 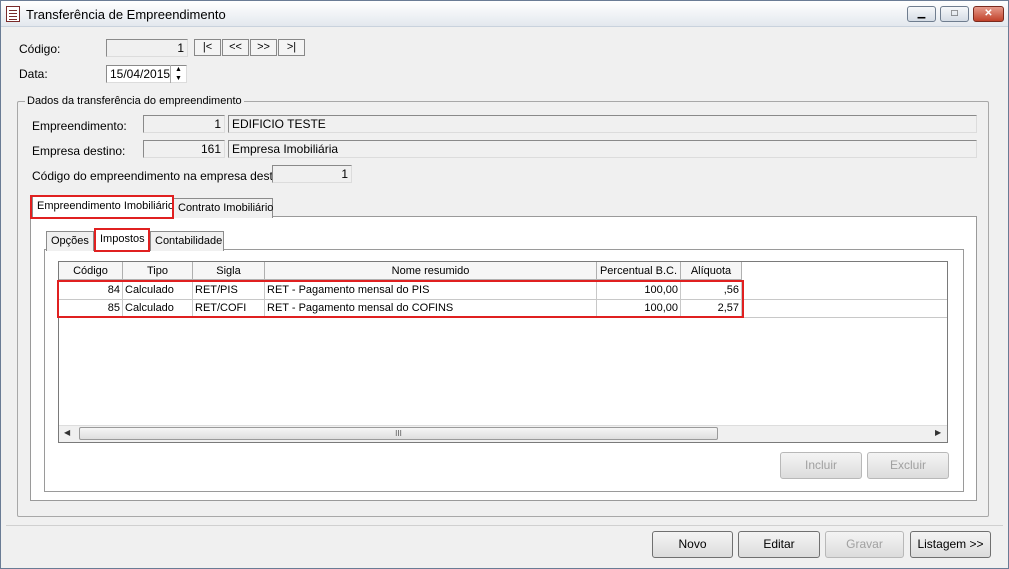 I want to click on scroll-left-icon: ◀, so click(x=67, y=432).